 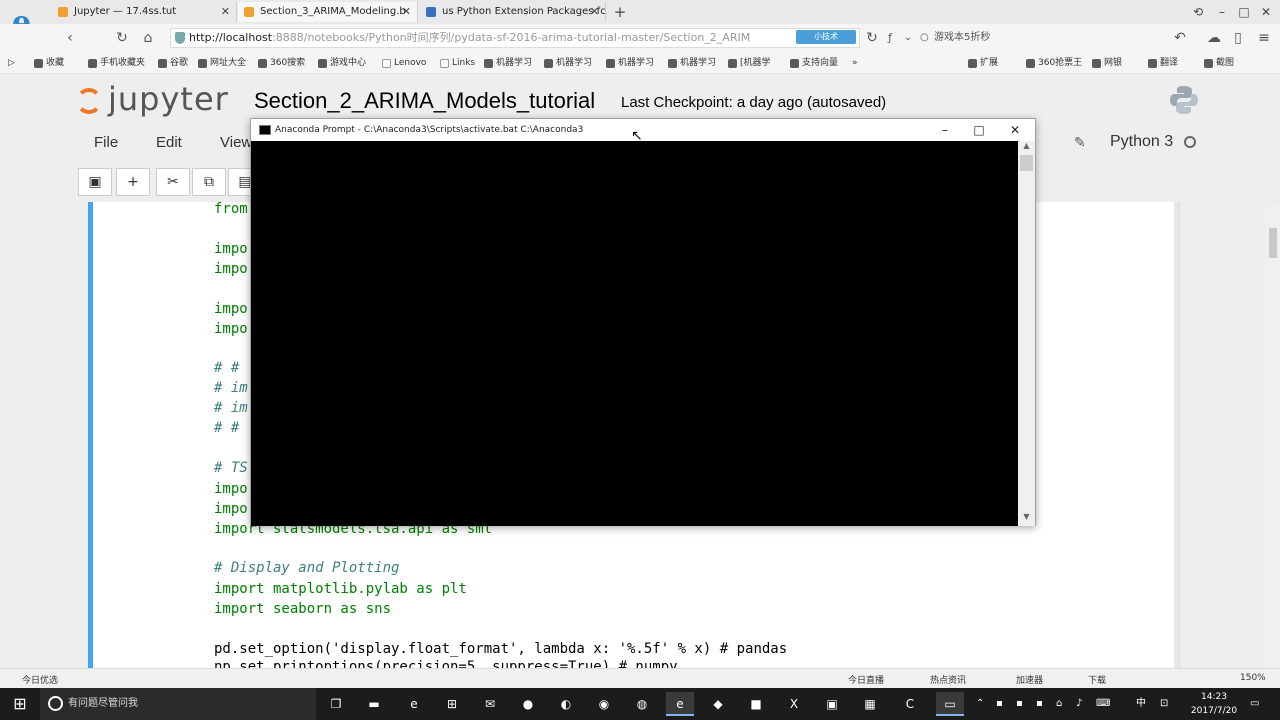 I want to click on bookmark-item: Lenovo, so click(x=404, y=63).